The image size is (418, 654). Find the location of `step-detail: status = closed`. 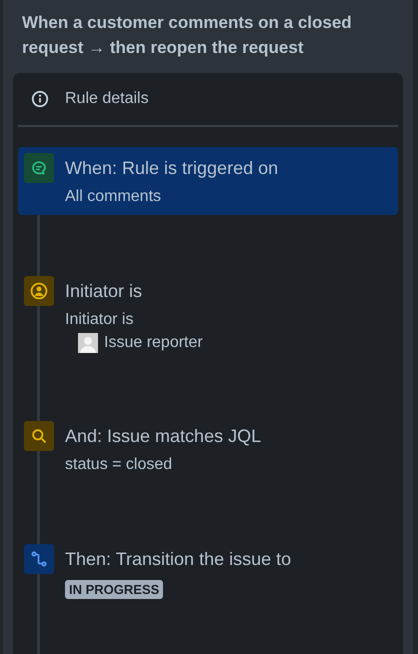

step-detail: status = closed is located at coordinates (118, 465).